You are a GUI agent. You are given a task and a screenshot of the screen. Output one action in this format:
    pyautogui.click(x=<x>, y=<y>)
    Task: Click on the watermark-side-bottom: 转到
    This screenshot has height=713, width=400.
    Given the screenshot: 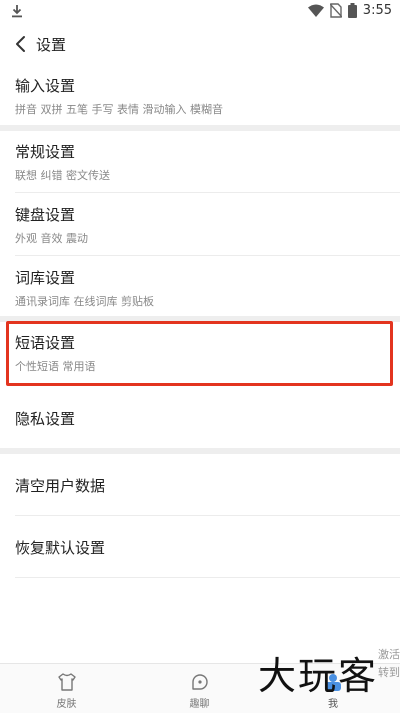 What is the action you would take?
    pyautogui.click(x=389, y=672)
    